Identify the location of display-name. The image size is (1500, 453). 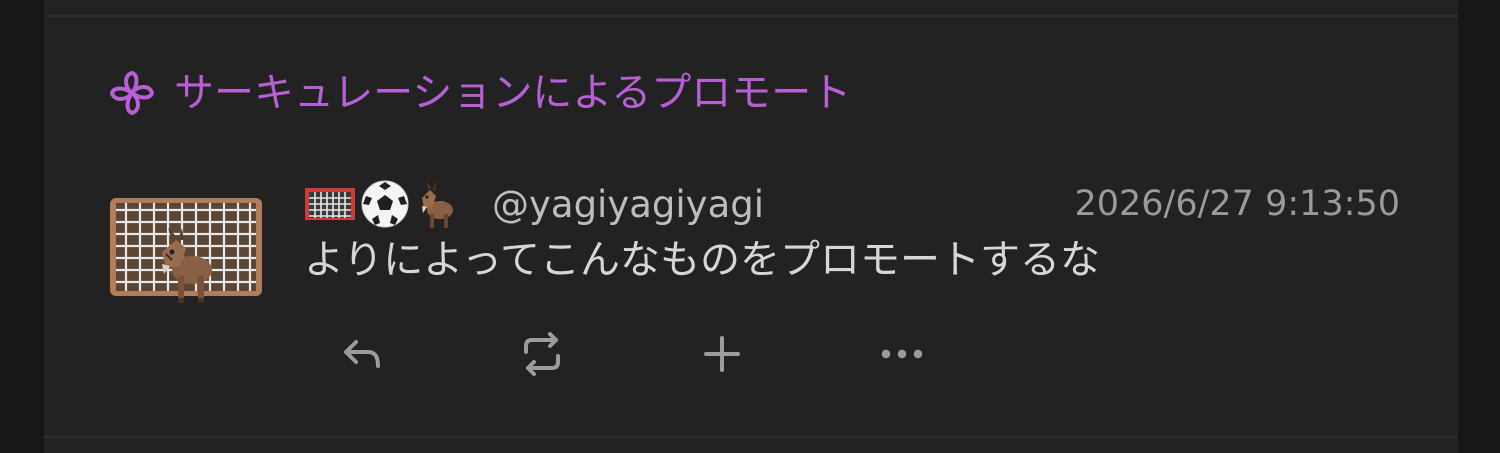
(382, 204).